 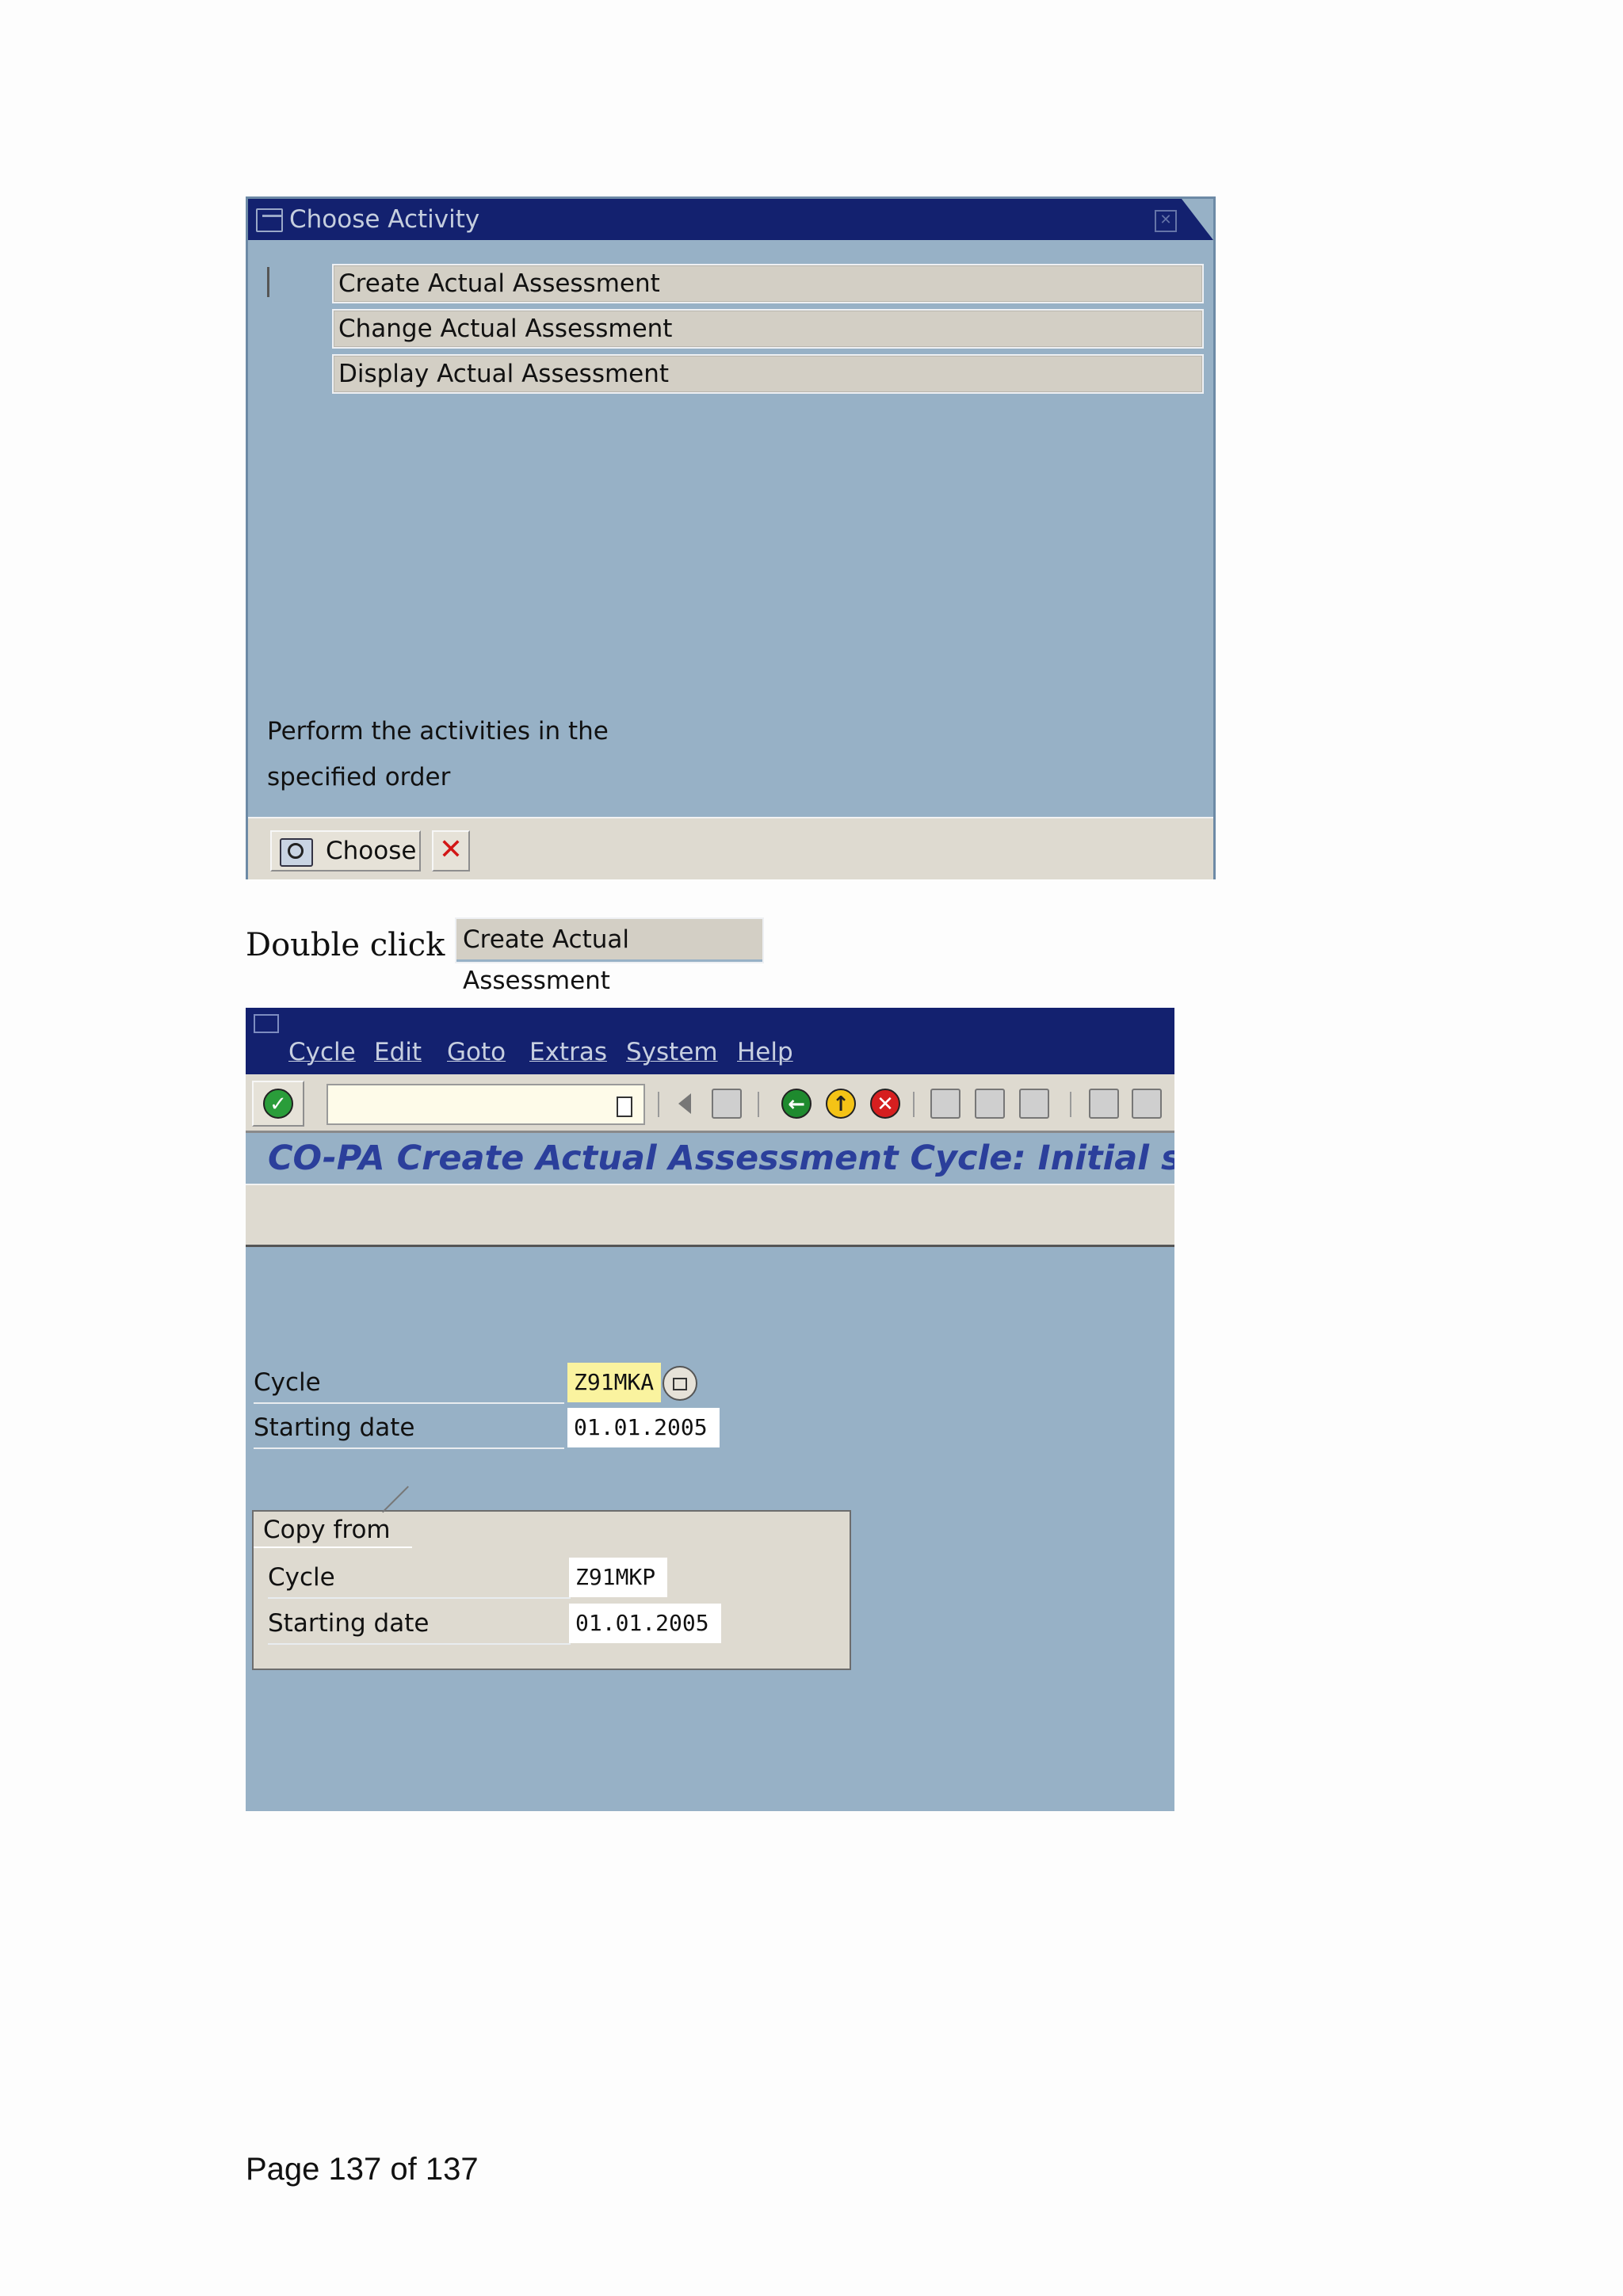 I want to click on close-icon: ✕, so click(x=1166, y=221).